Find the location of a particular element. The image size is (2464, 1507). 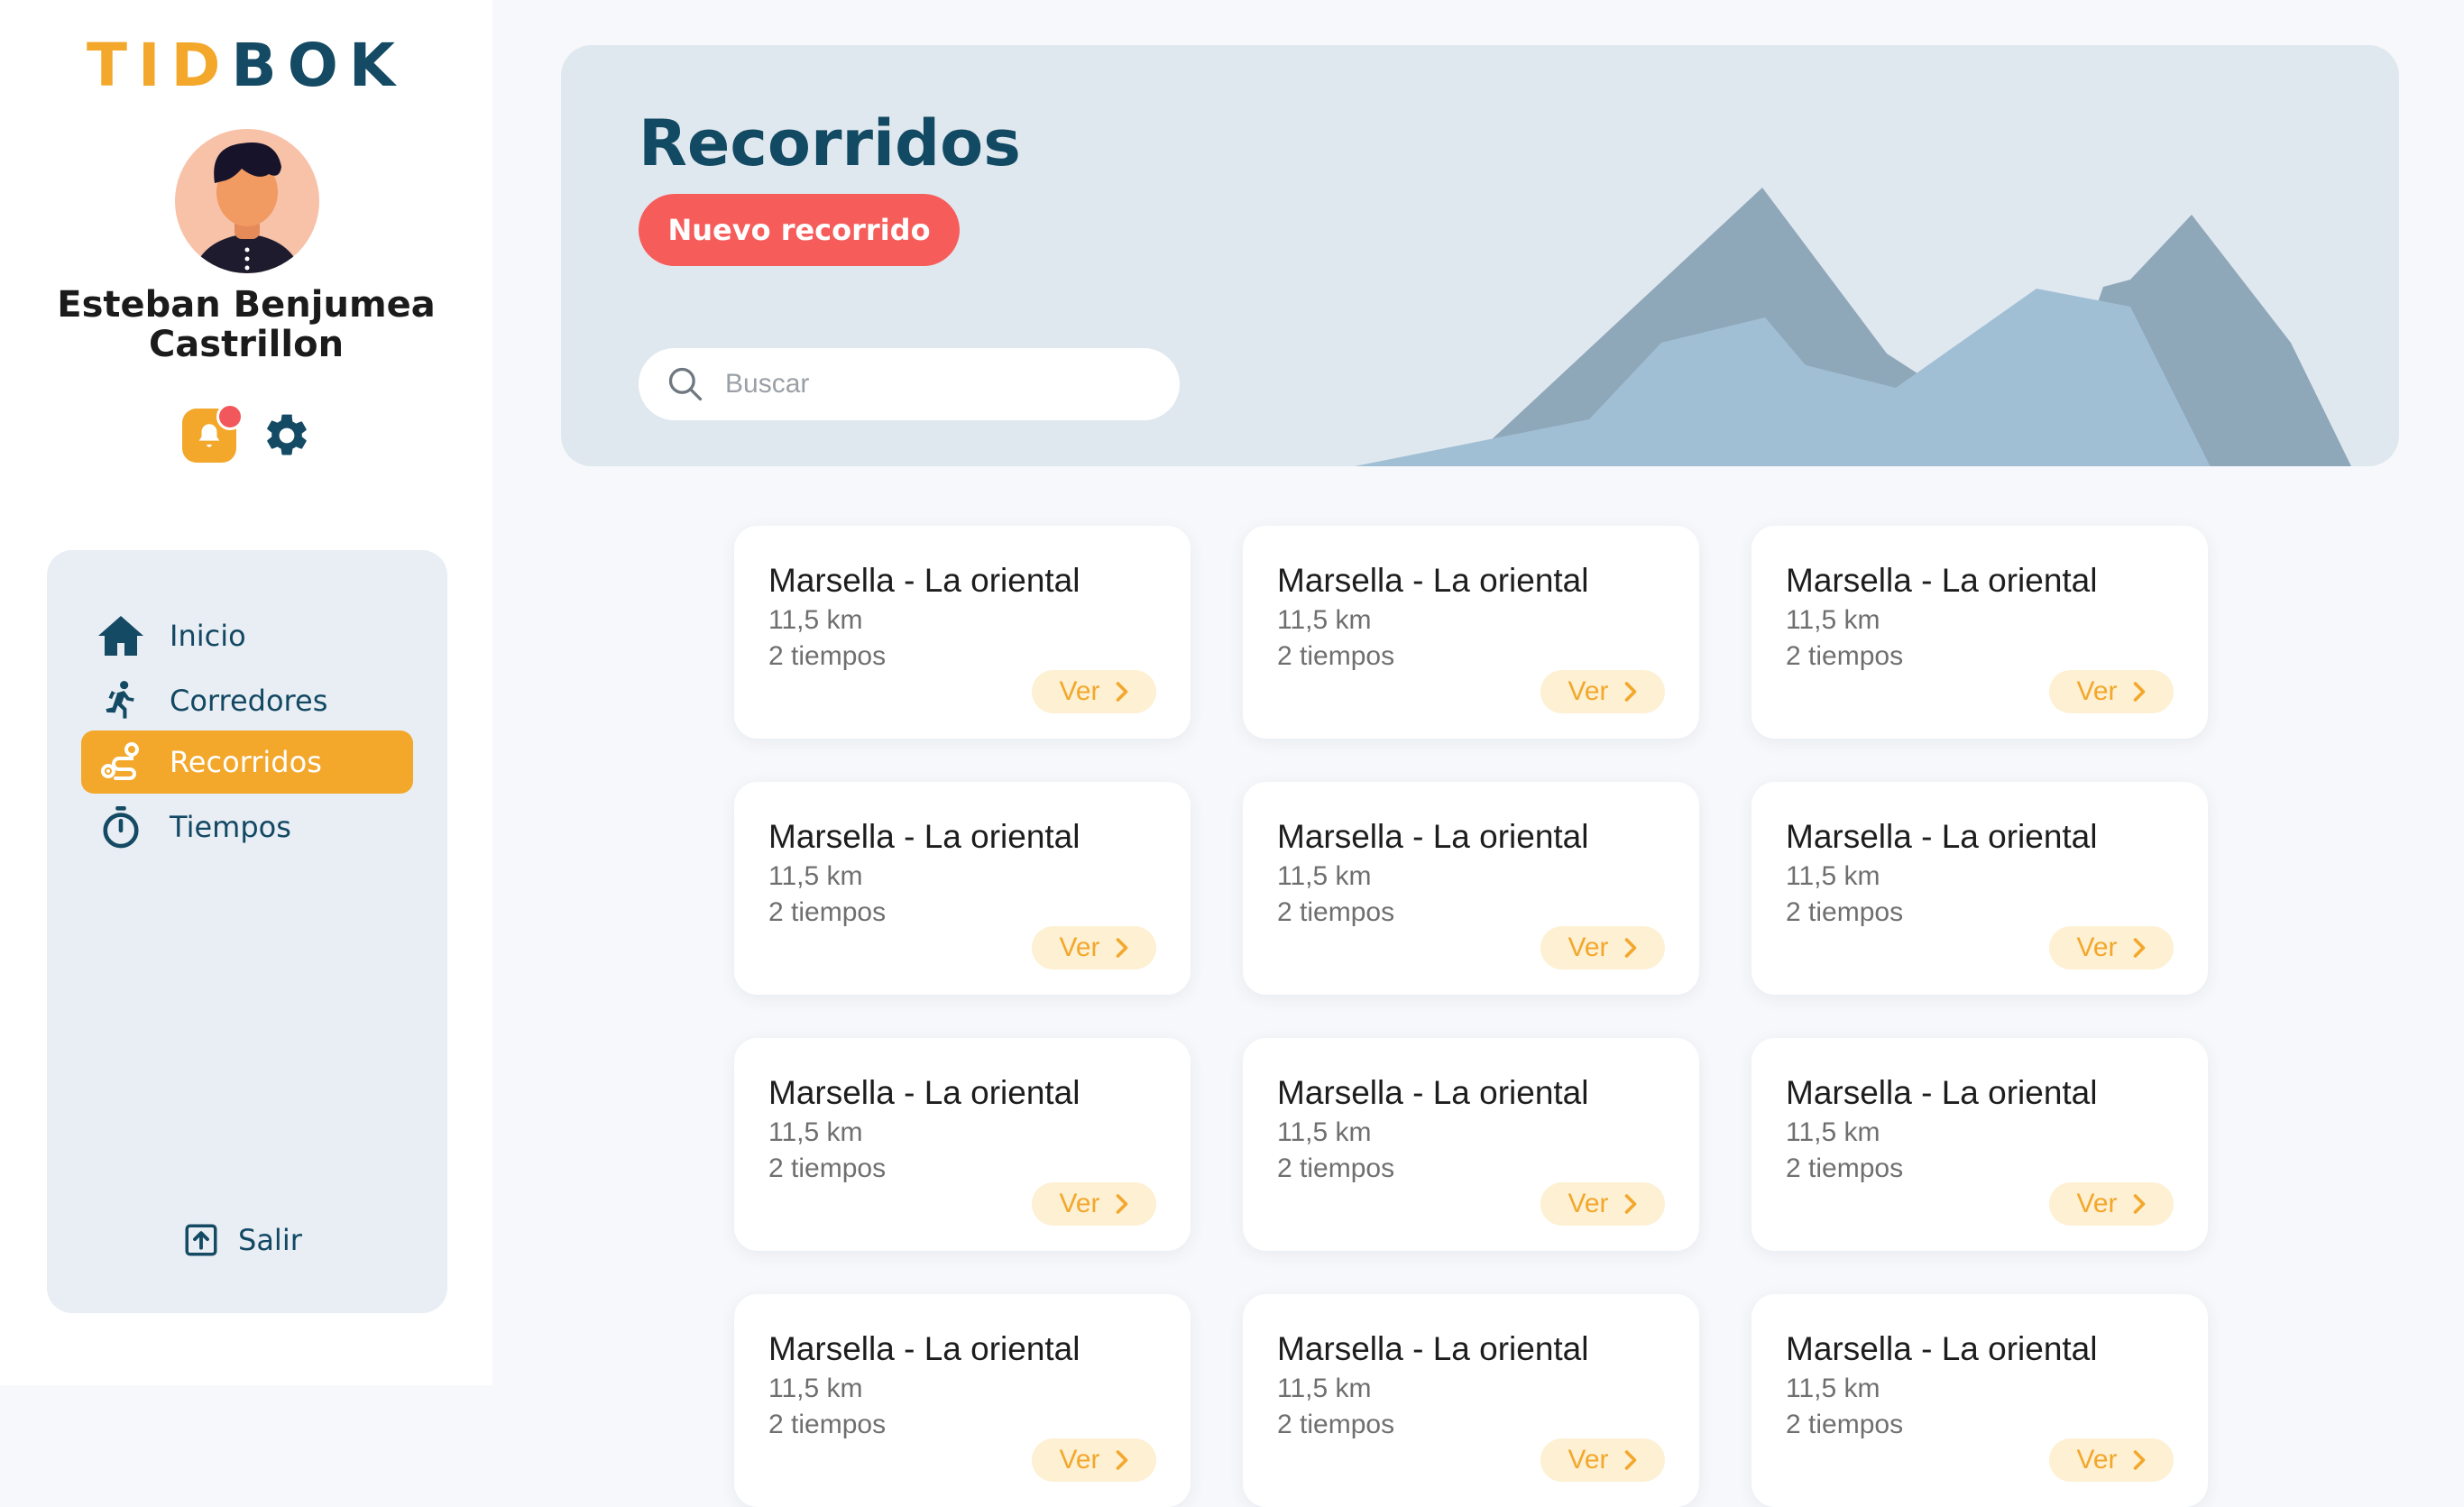

search-input is located at coordinates (933, 384).